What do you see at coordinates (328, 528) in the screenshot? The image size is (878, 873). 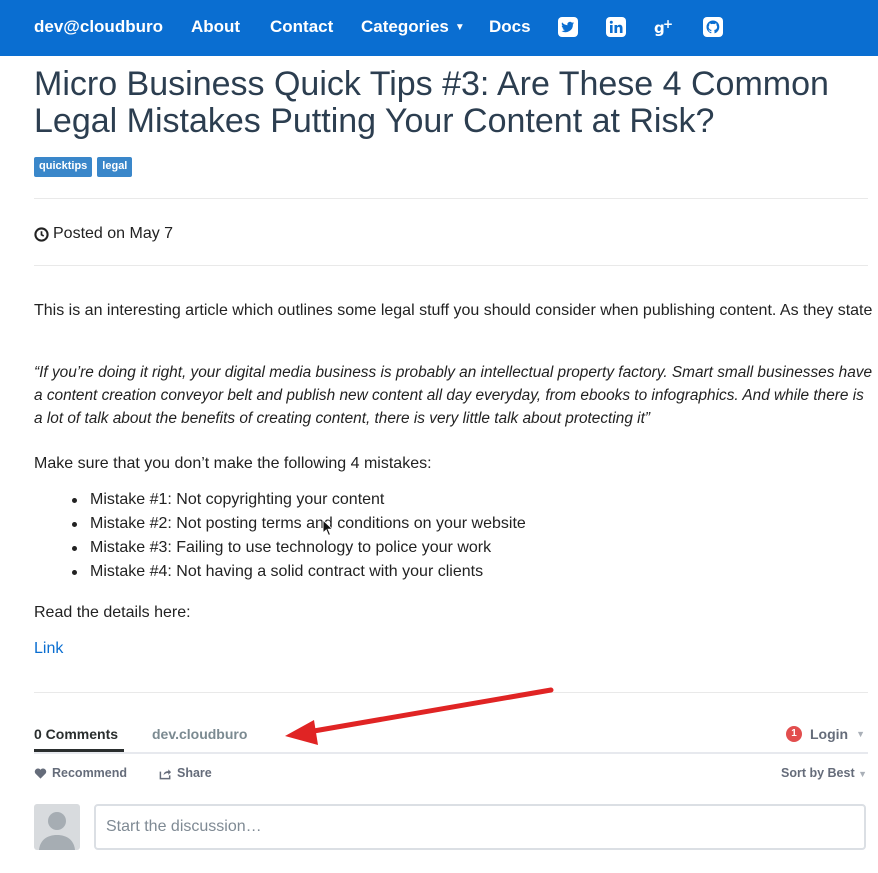 I see `mouse-cursor-icon` at bounding box center [328, 528].